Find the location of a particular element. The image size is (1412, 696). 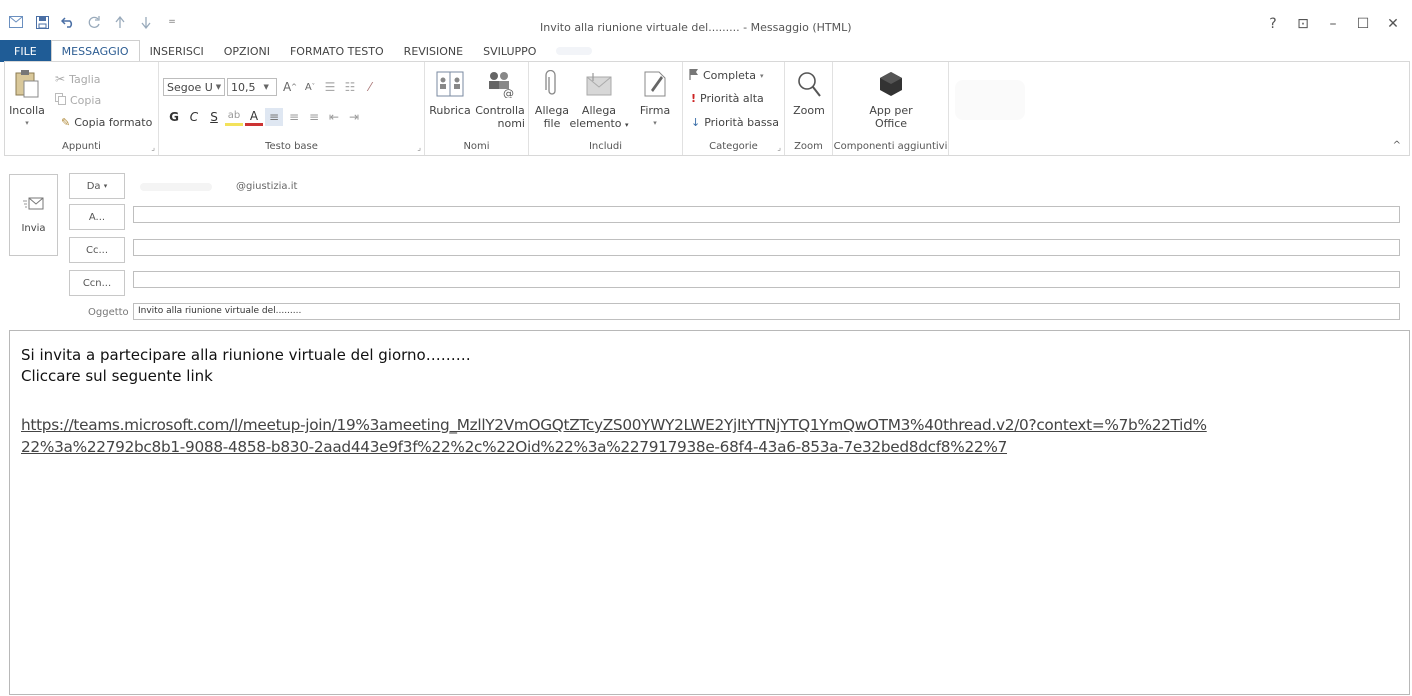

font-size-select: 10,5 ▼ is located at coordinates (252, 87).